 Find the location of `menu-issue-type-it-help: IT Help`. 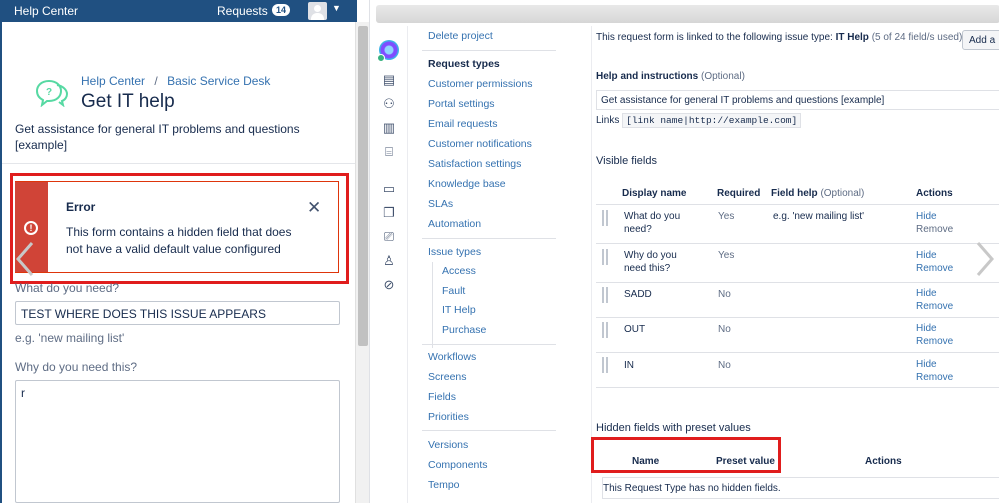

menu-issue-type-it-help: IT Help is located at coordinates (459, 310).